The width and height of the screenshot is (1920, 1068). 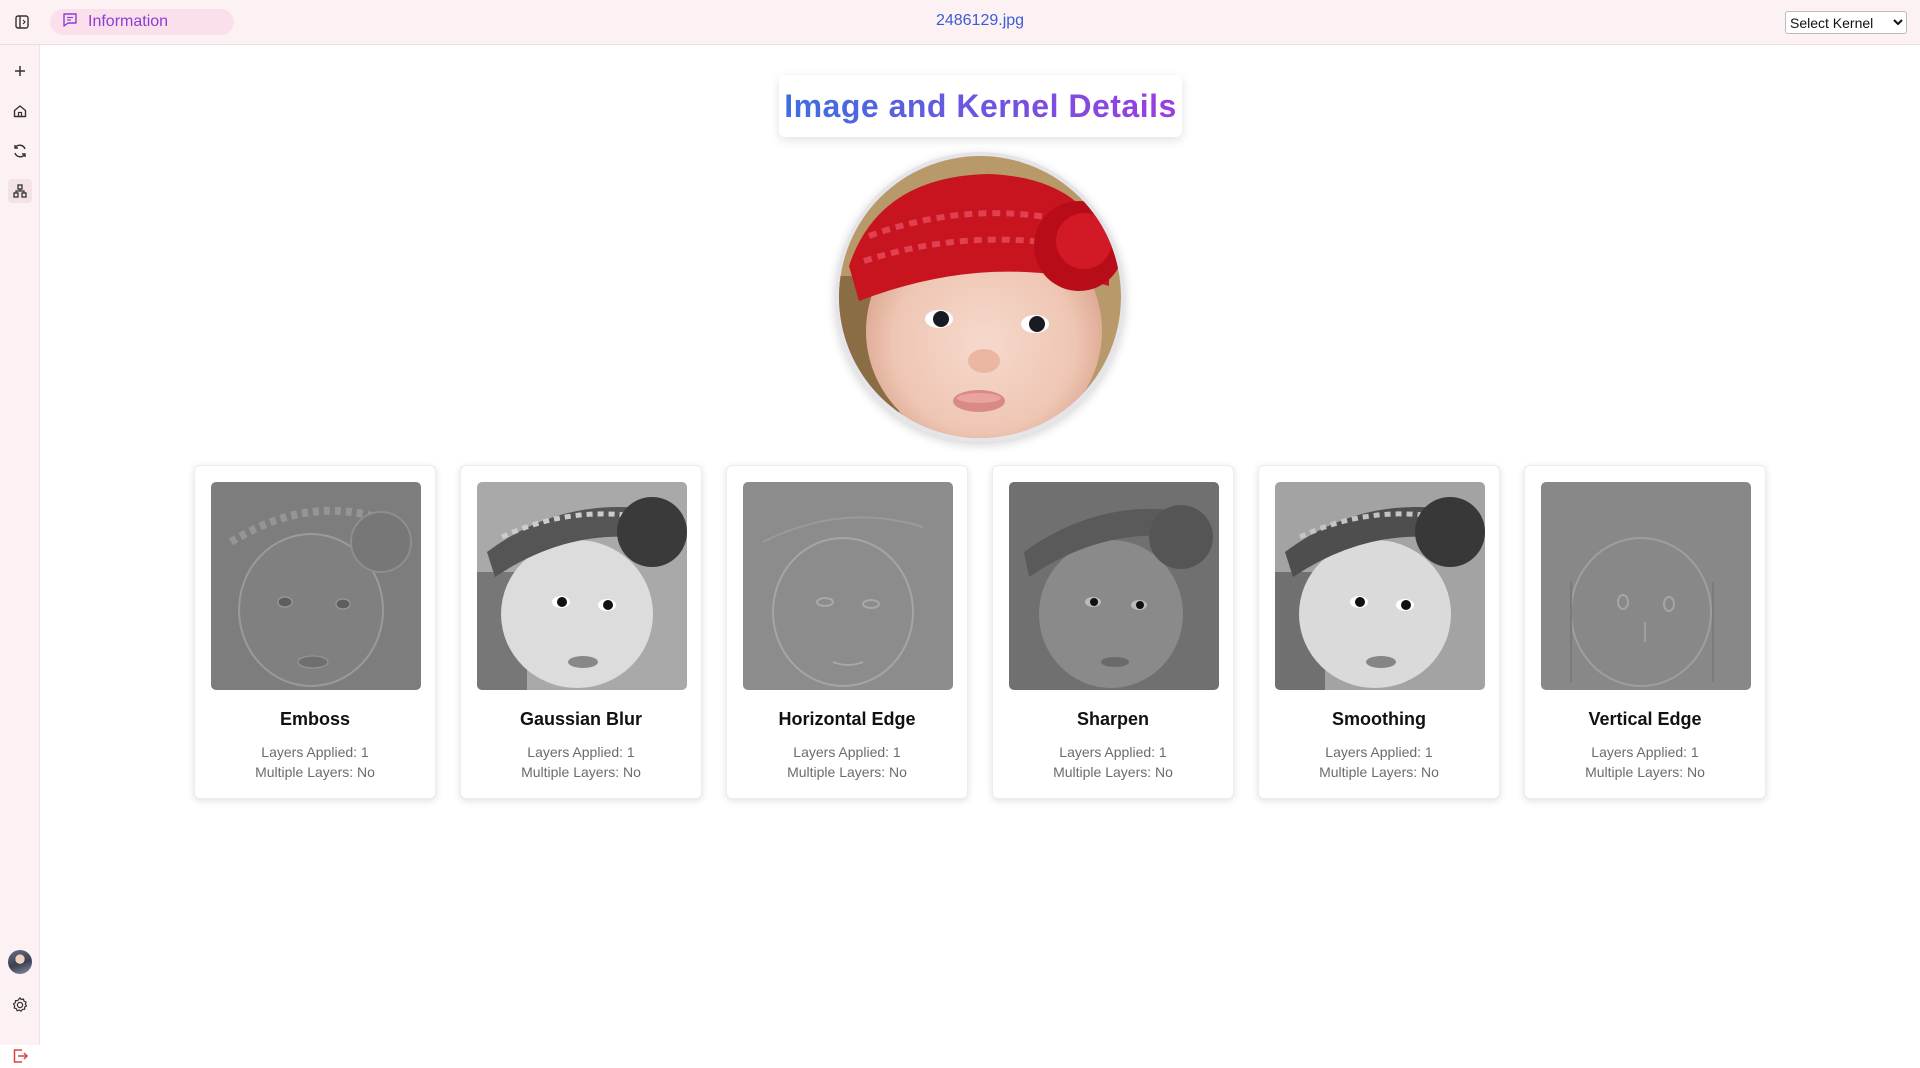 I want to click on page-title-card: Image and Kernel Details, so click(x=980, y=106).